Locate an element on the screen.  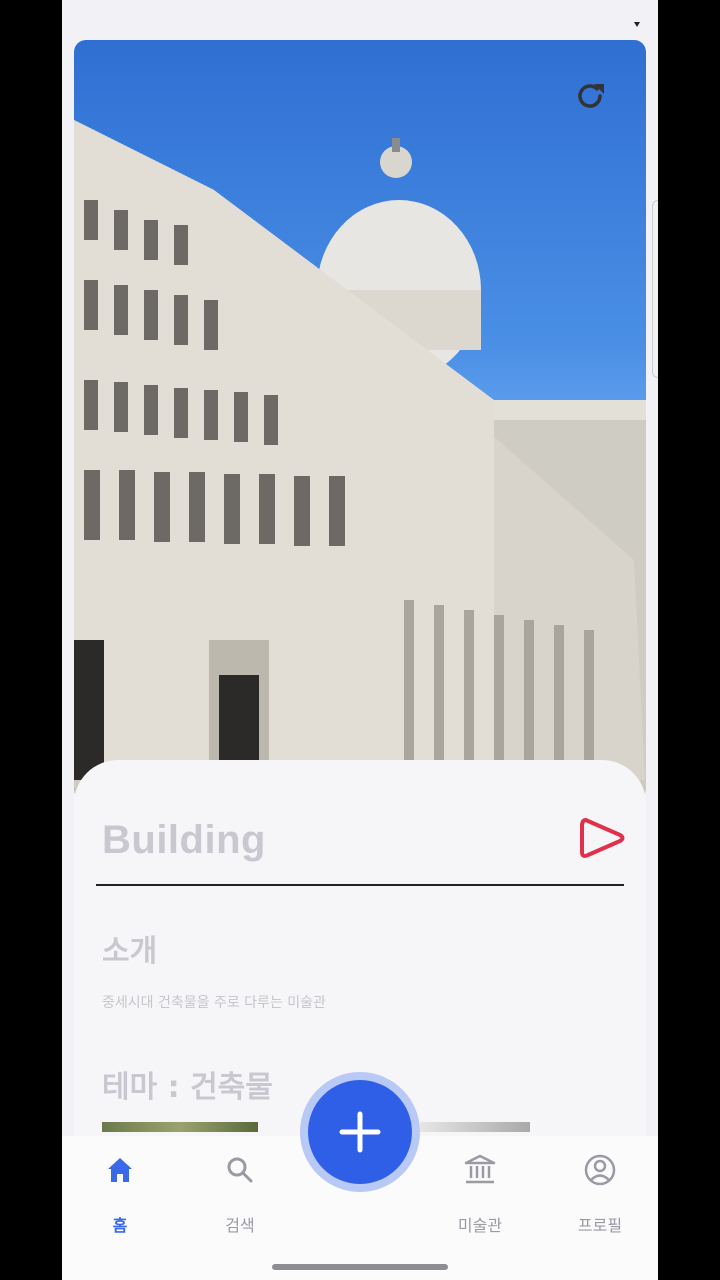
refresh-button is located at coordinates (592, 98).